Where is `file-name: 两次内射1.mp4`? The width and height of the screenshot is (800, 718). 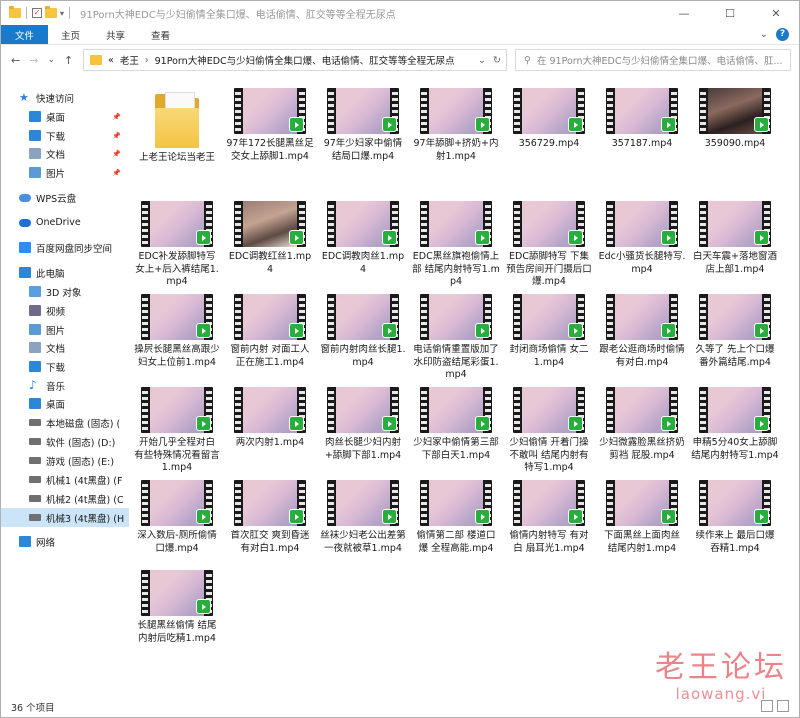 file-name: 两次内射1.mp4 is located at coordinates (270, 442).